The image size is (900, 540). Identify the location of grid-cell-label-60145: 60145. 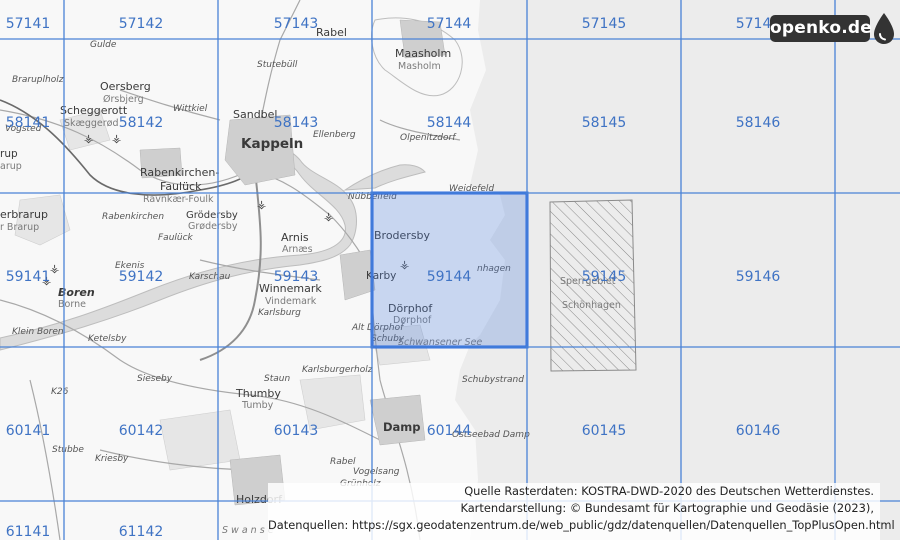
(604, 431).